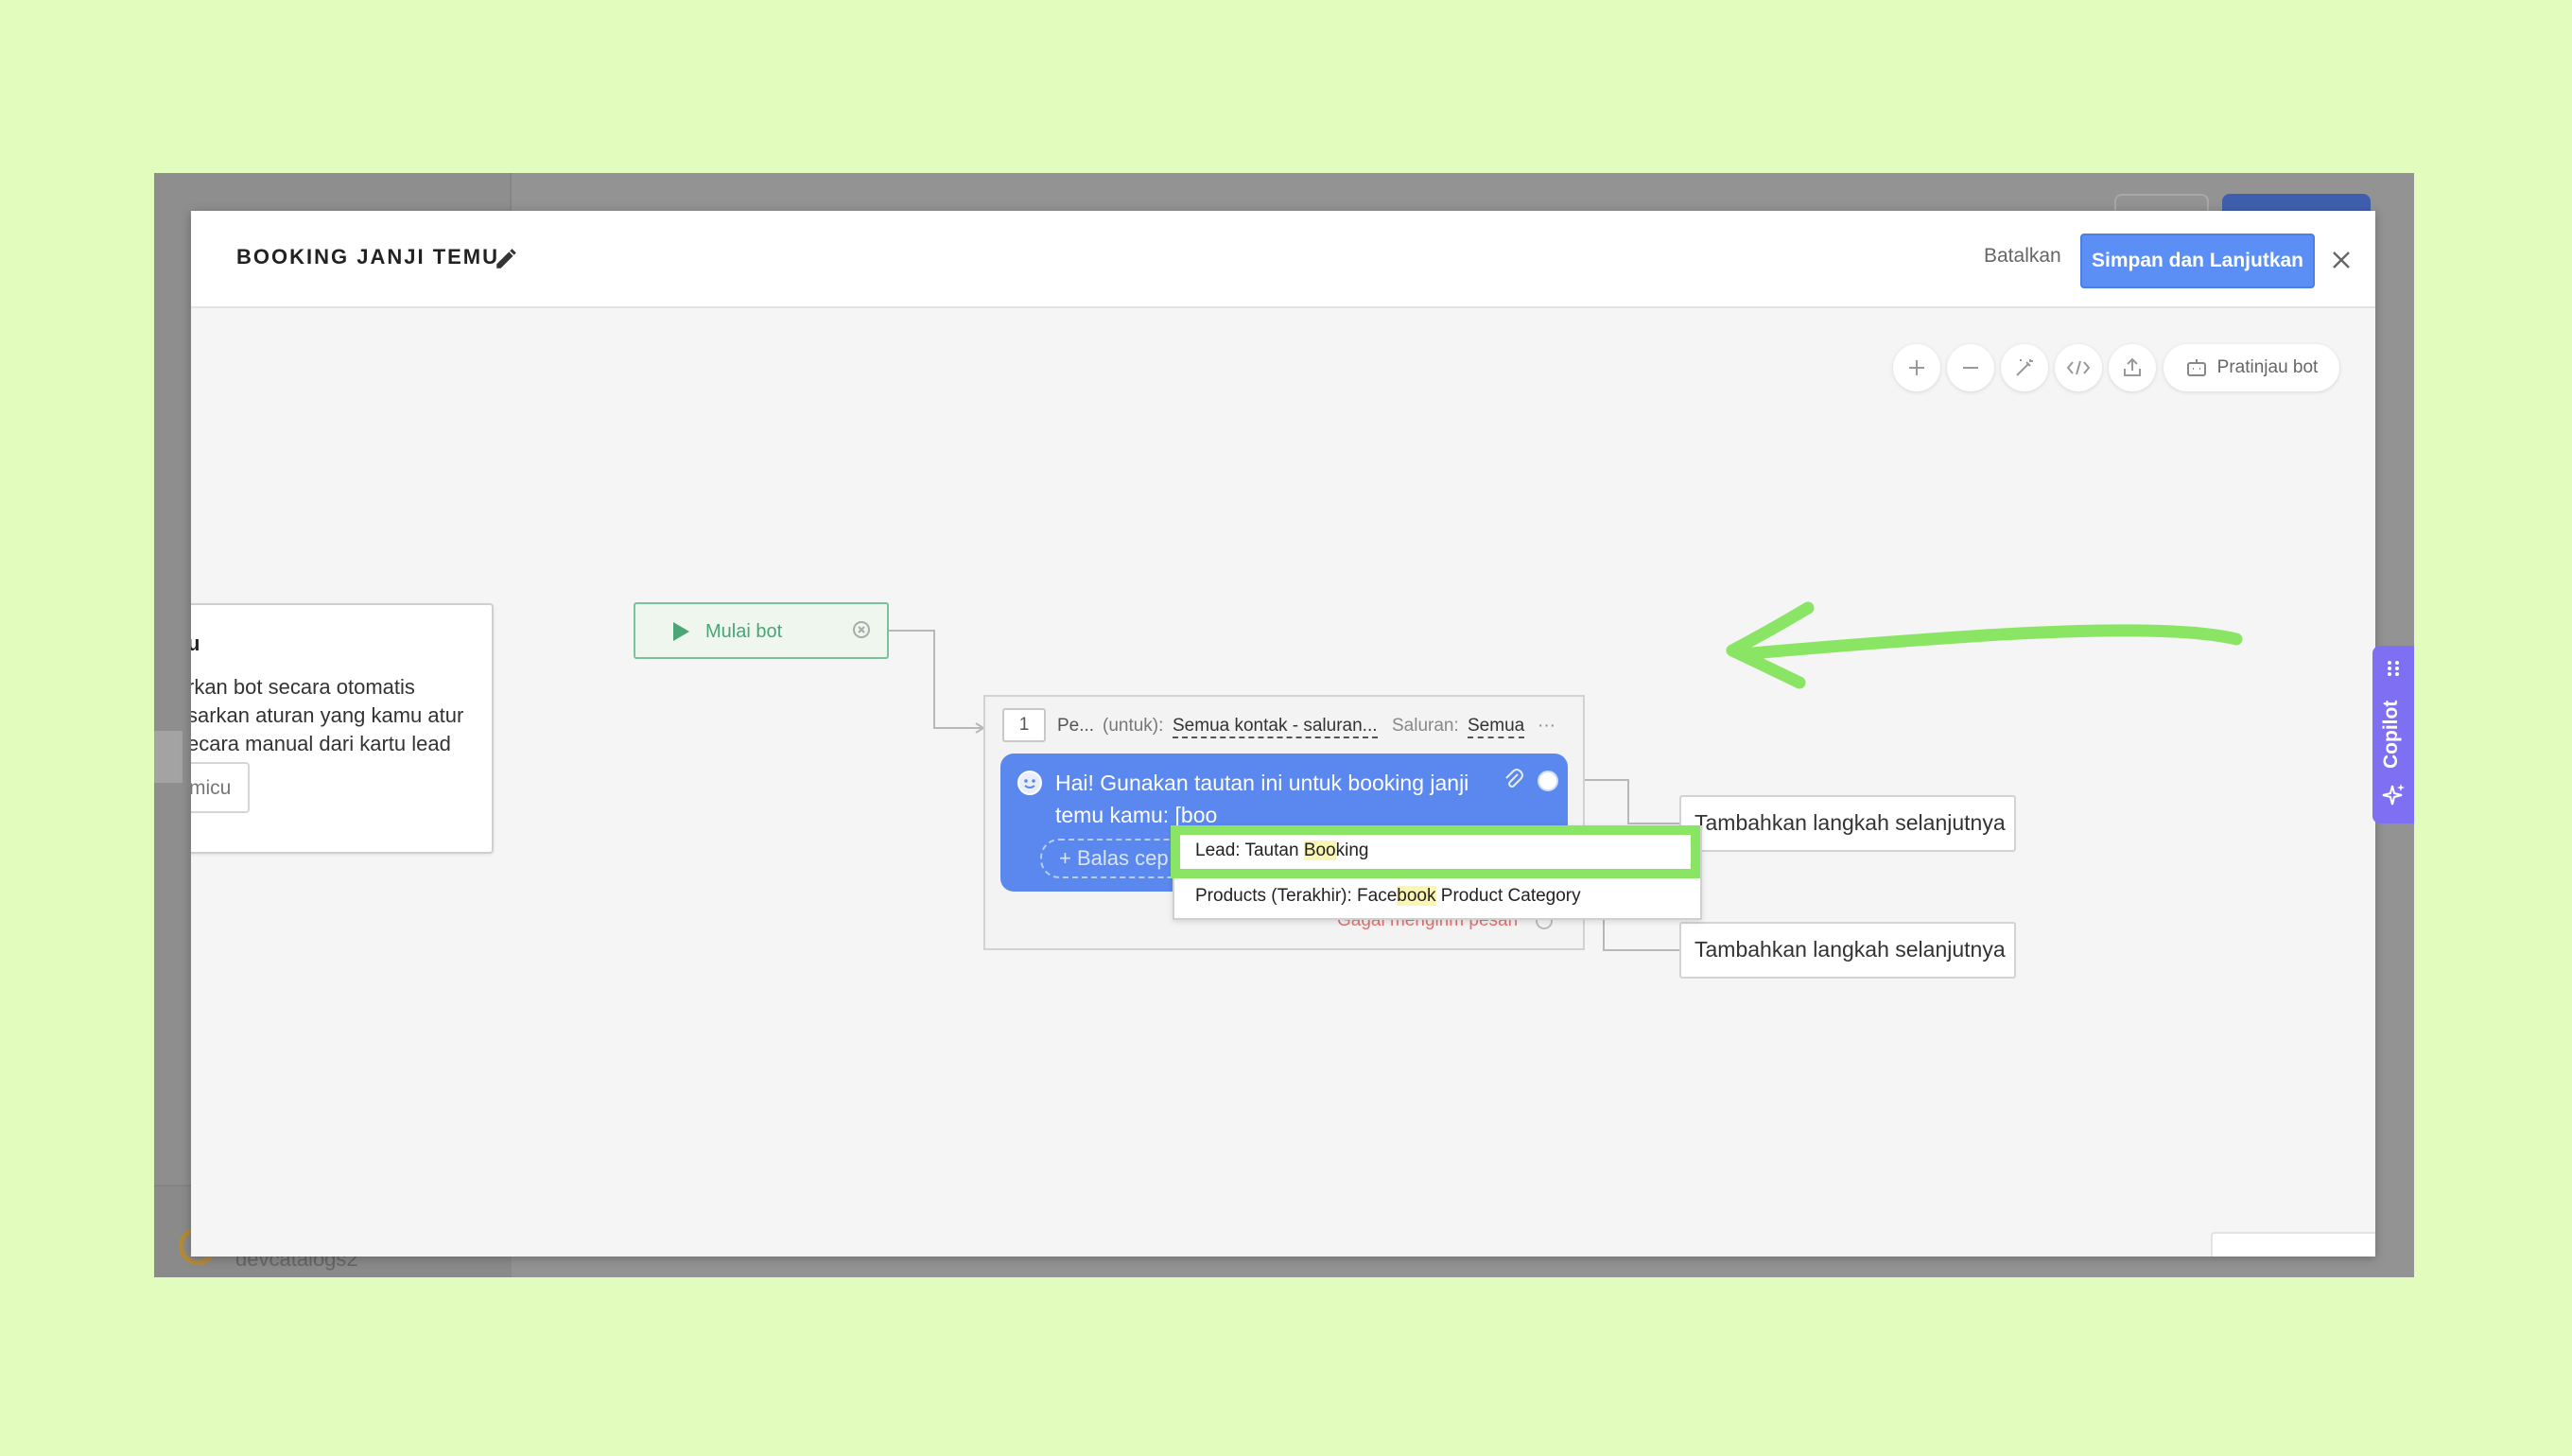 The image size is (2572, 1456). I want to click on step-channel-selector: Semua, so click(1496, 727).